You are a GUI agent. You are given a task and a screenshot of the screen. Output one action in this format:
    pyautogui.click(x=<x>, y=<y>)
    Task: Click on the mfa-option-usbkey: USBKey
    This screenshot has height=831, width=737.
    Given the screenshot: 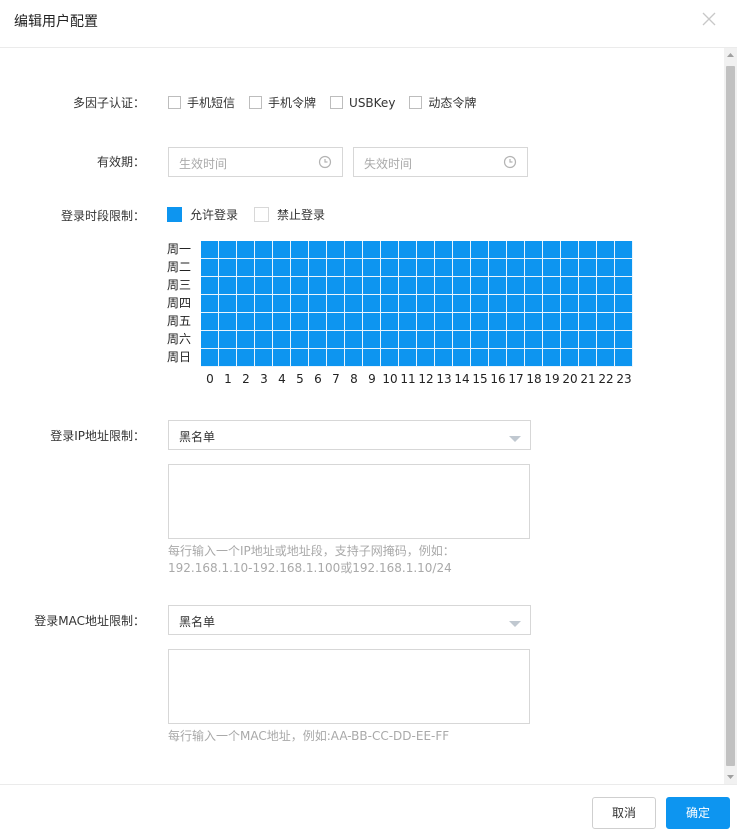 What is the action you would take?
    pyautogui.click(x=362, y=103)
    